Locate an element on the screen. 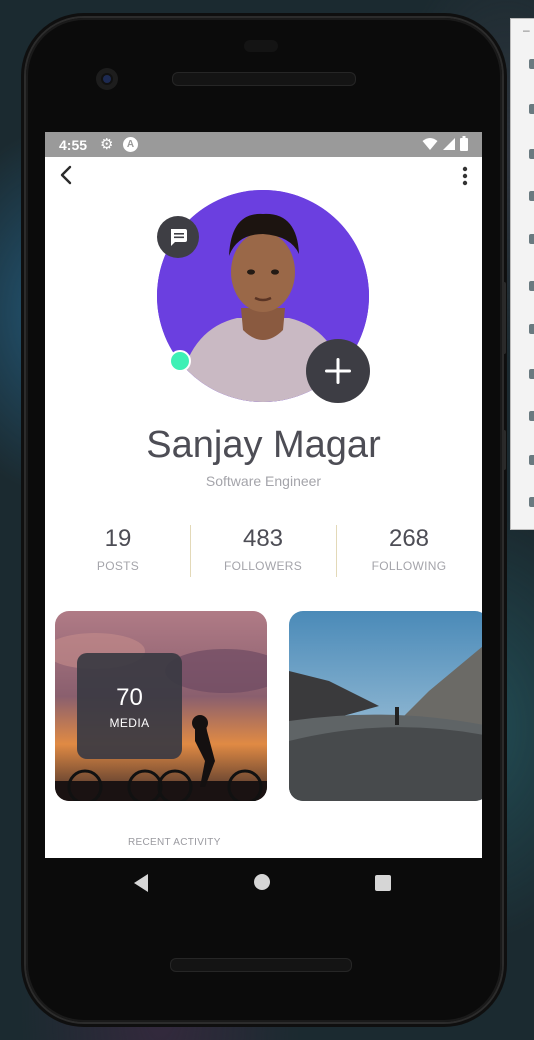  chevron-left-icon is located at coordinates (67, 175).